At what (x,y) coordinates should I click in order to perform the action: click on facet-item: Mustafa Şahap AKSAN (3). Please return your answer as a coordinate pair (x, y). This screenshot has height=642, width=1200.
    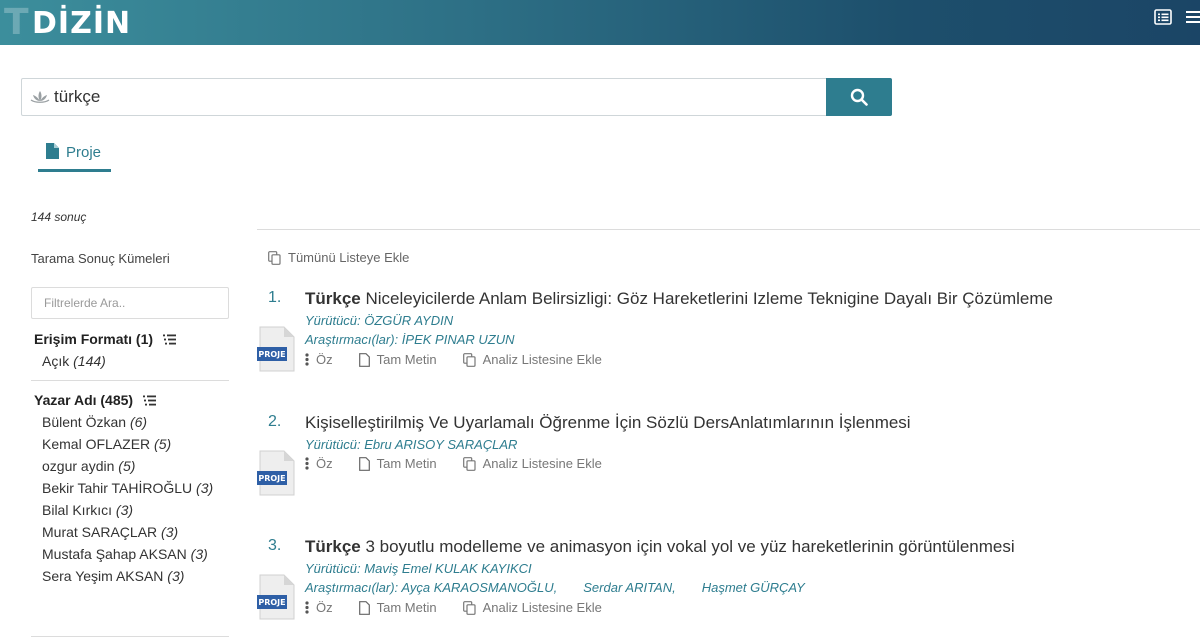
    Looking at the image, I should click on (130, 554).